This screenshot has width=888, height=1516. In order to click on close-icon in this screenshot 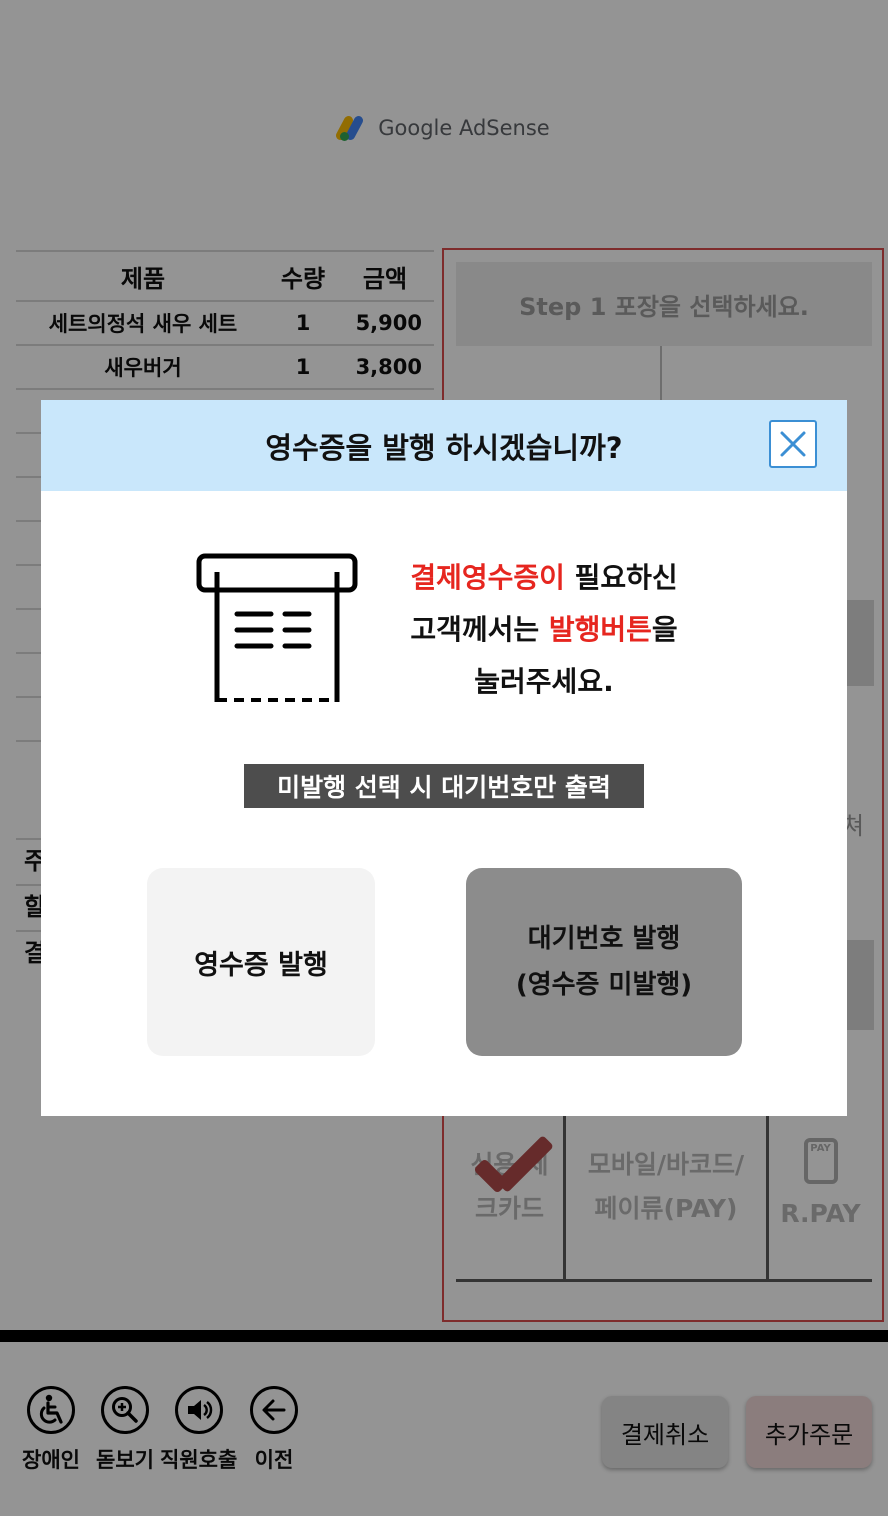, I will do `click(793, 444)`.